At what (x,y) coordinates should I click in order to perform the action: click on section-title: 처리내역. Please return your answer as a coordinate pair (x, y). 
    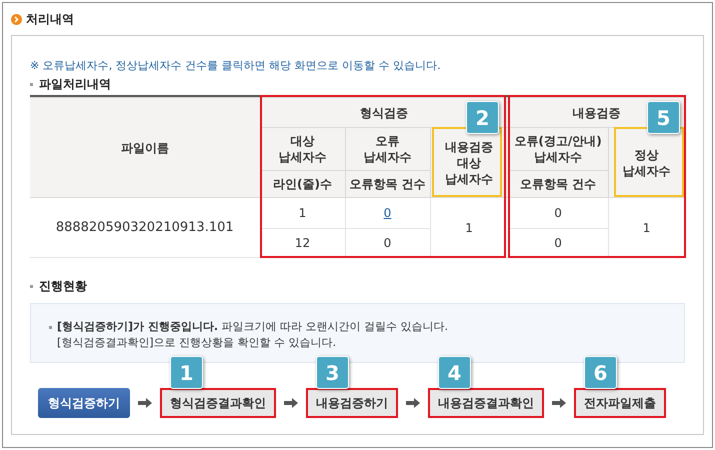
    Looking at the image, I should click on (50, 19).